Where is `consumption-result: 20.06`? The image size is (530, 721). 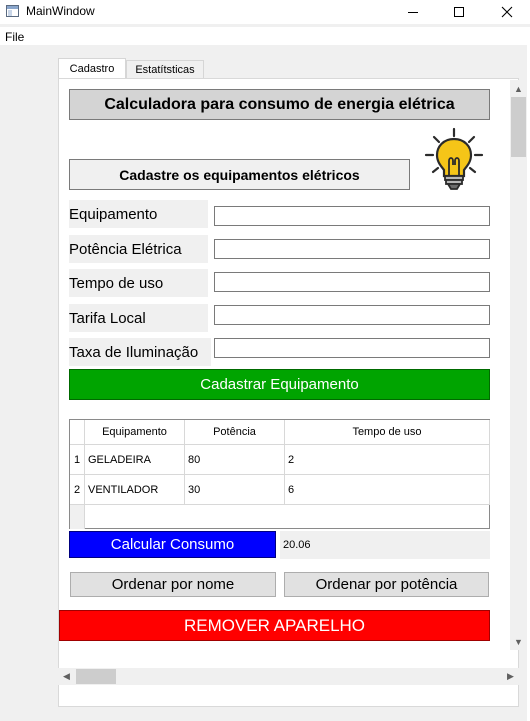
consumption-result: 20.06 is located at coordinates (385, 545).